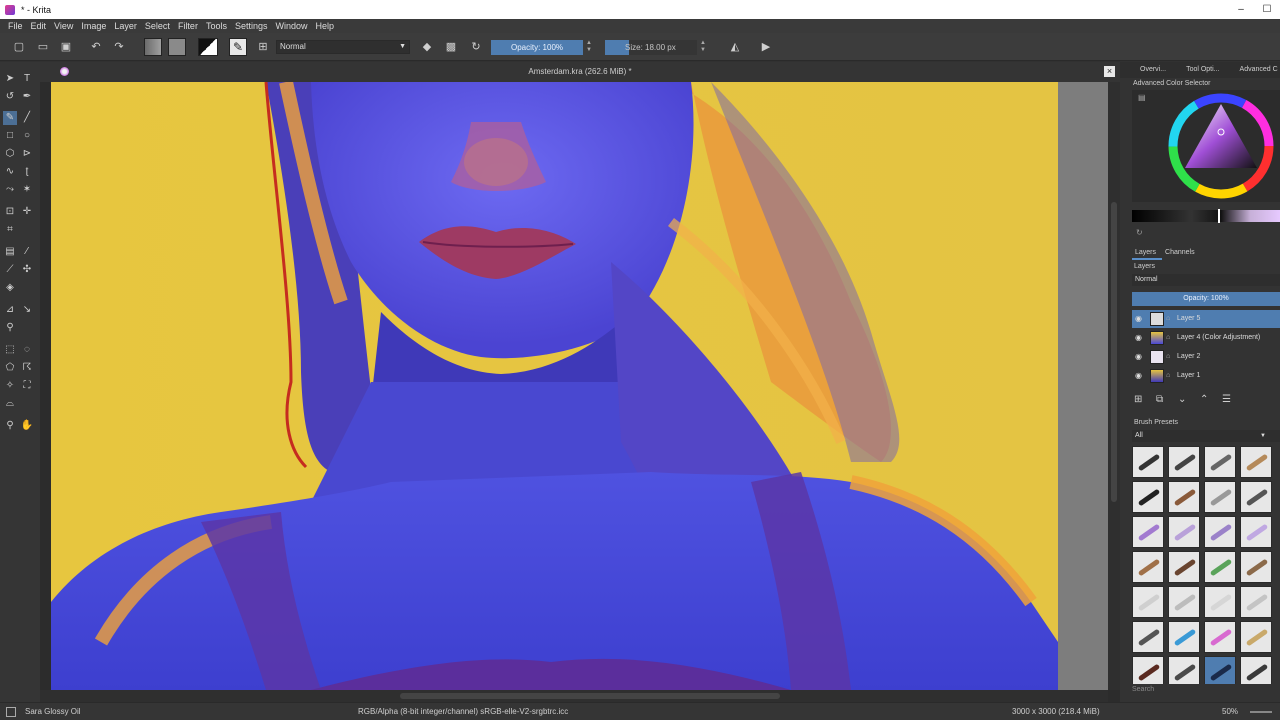  What do you see at coordinates (27, 386) in the screenshot?
I see `similar-select-icon: ⛶` at bounding box center [27, 386].